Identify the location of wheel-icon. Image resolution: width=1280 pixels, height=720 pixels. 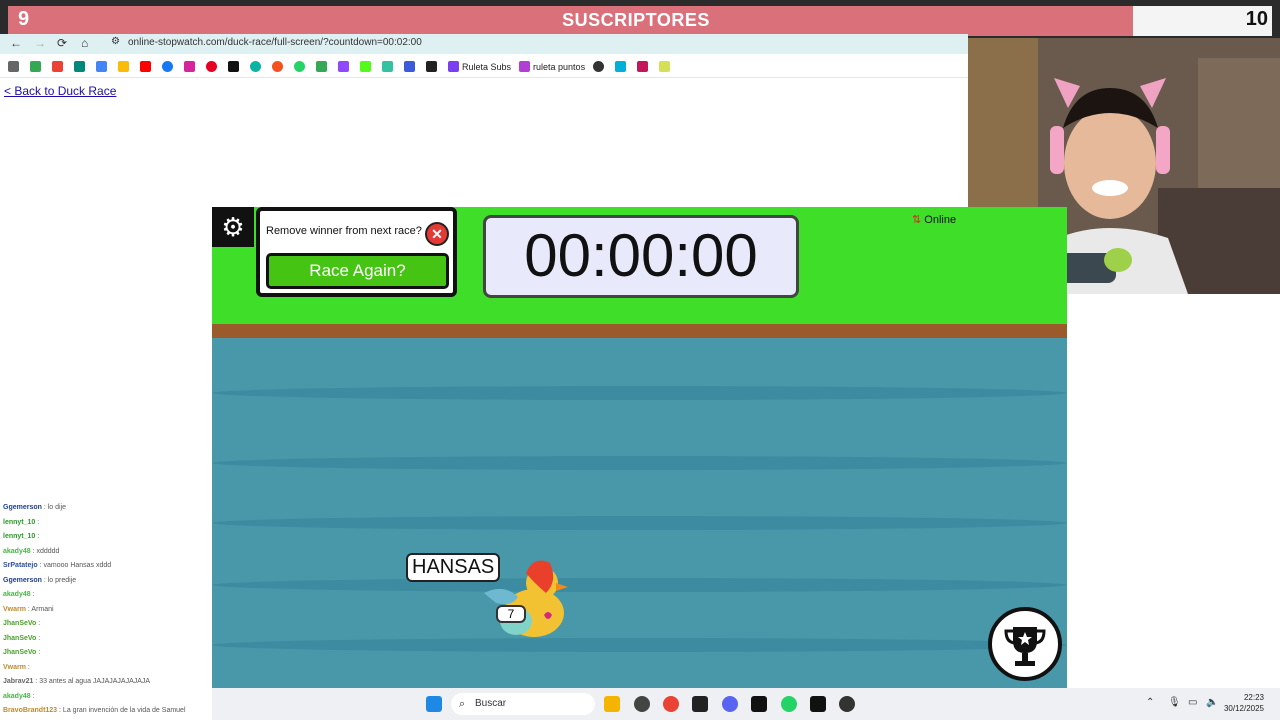
(453, 66).